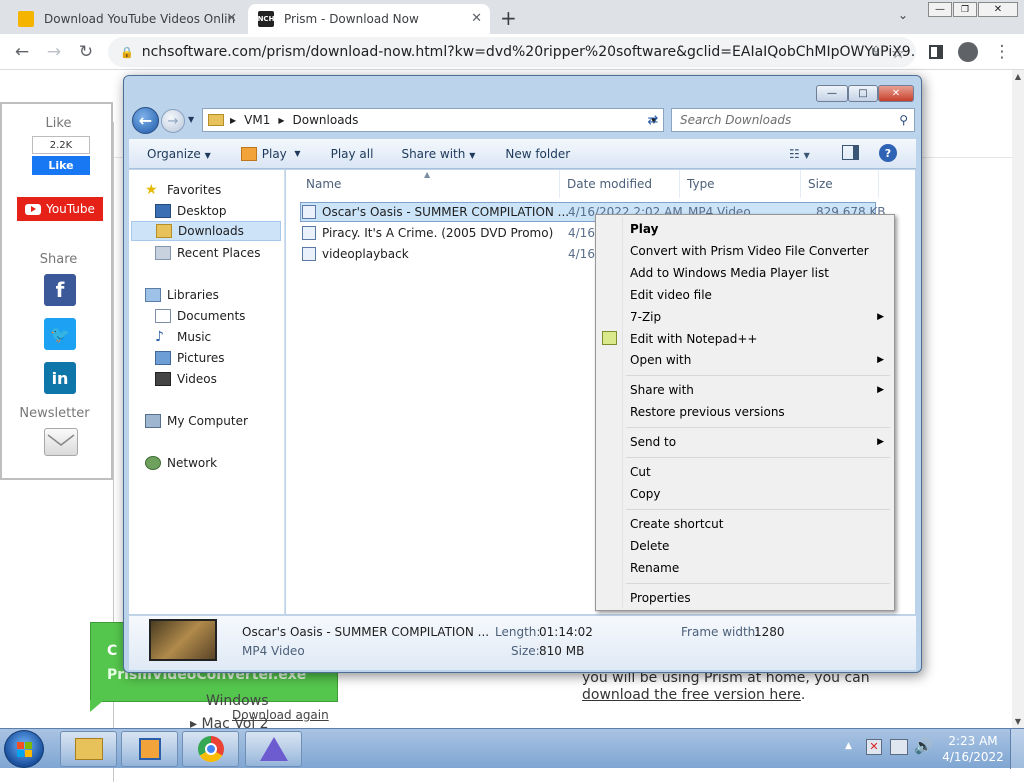 The image size is (1024, 782). Describe the element at coordinates (369, 19) in the screenshot. I see `tab-prism-download: NCH Prism - Download Now ✕` at that location.